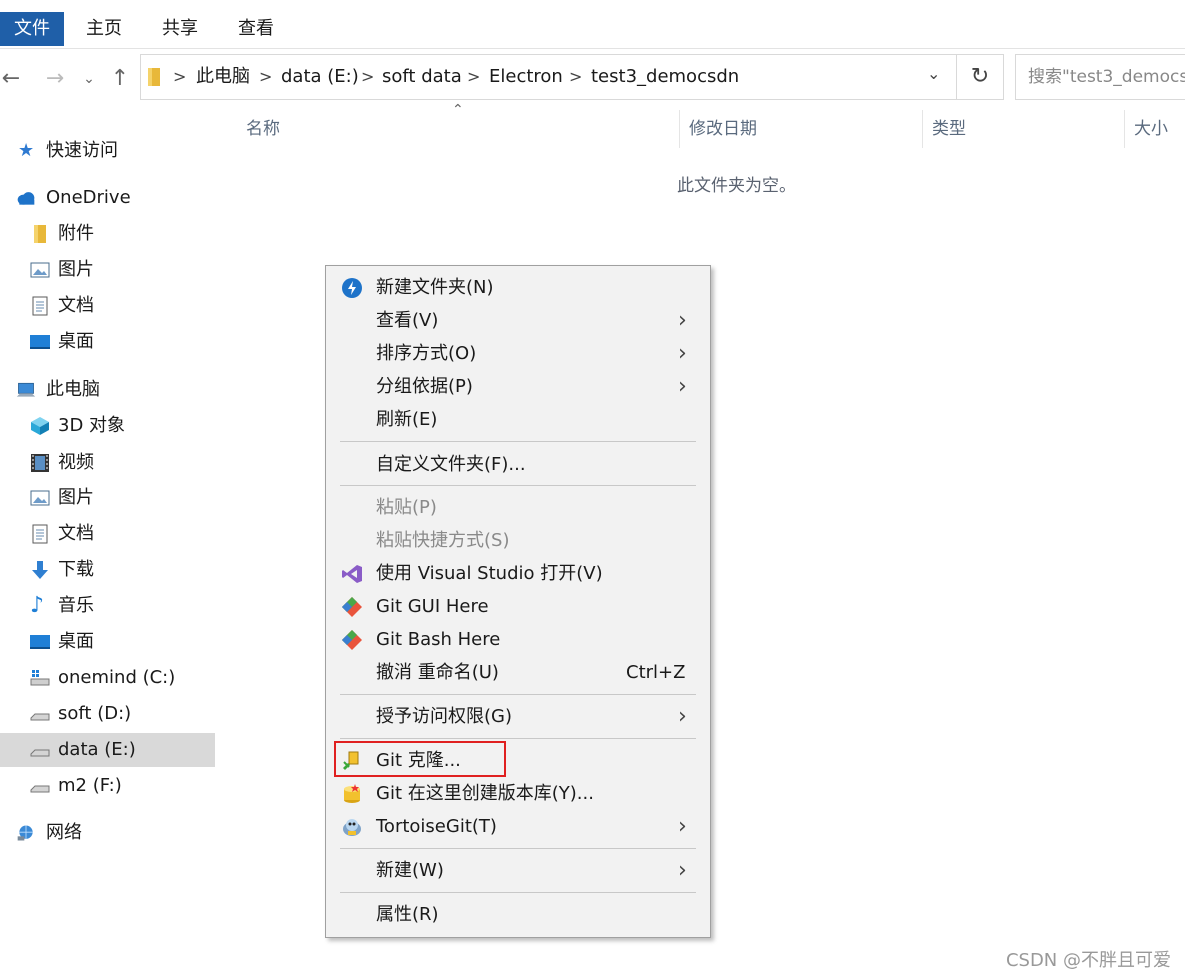 This screenshot has width=1185, height=979. I want to click on sidebar-item-label: 3D 对象, so click(92, 425).